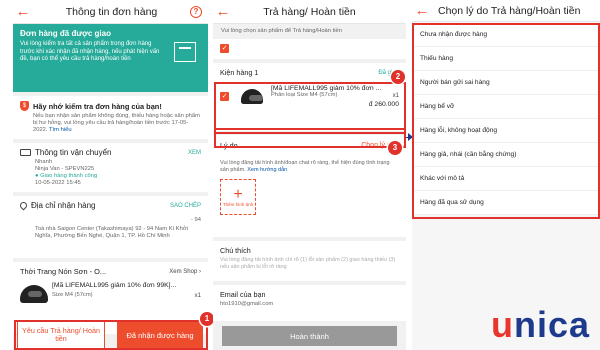  What do you see at coordinates (24, 106) in the screenshot?
I see `shield-icon: $` at bounding box center [24, 106].